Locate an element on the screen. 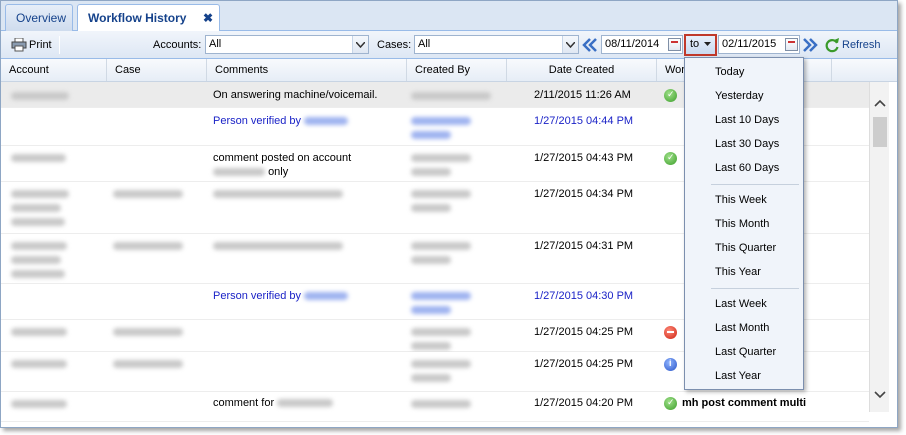  info-status-icon is located at coordinates (670, 364).